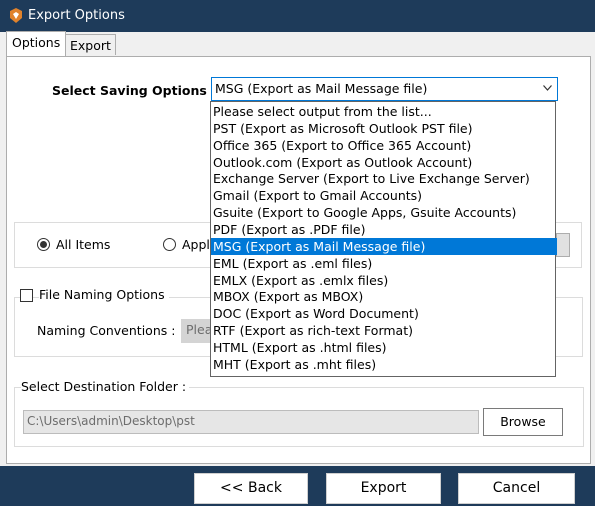 Image resolution: width=595 pixels, height=506 pixels. Describe the element at coordinates (297, 16) in the screenshot. I see `title-bar: Export Options` at that location.